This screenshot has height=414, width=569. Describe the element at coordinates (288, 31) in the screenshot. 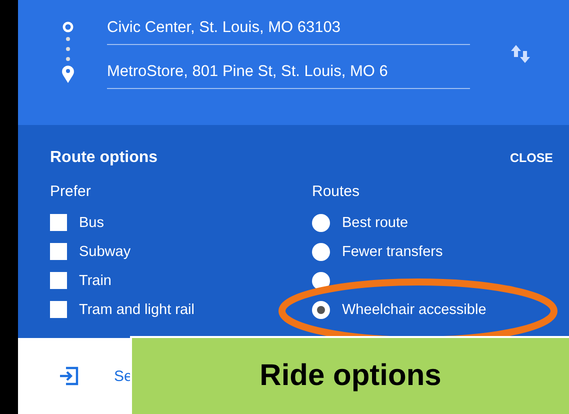

I see `origin-field: Civic Center, St. Louis, MO 63103` at that location.